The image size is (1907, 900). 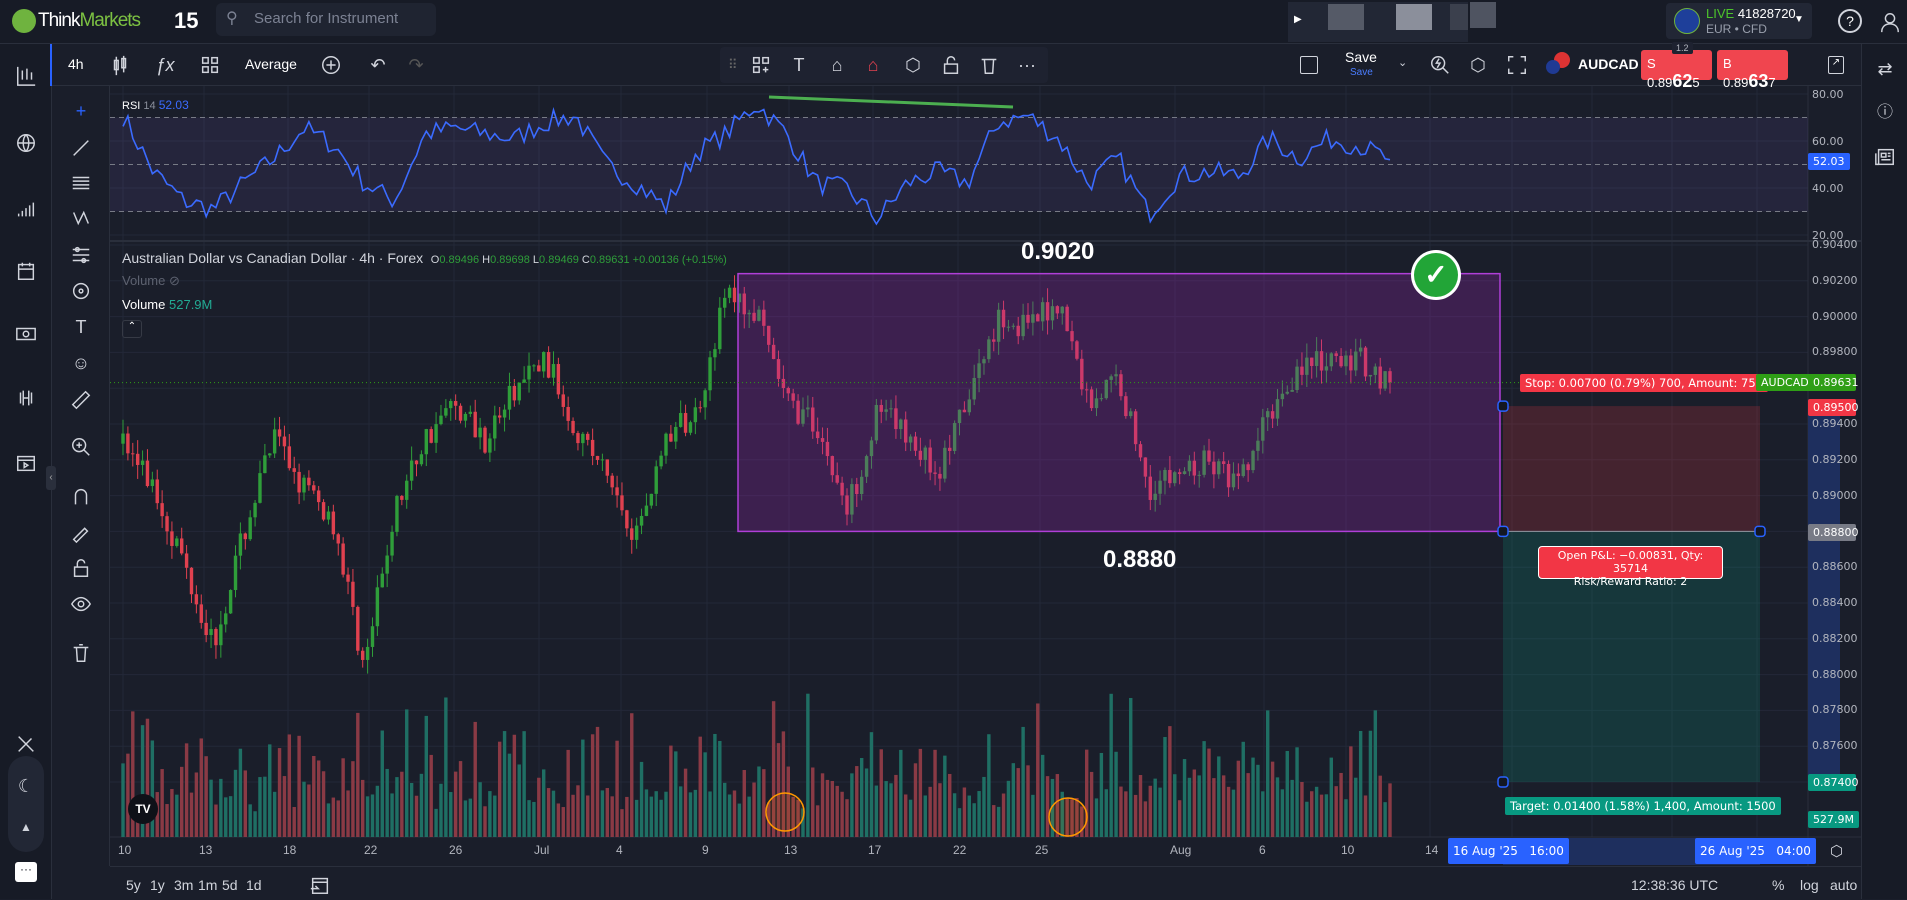 What do you see at coordinates (320, 885) in the screenshot?
I see `goto-date-icon` at bounding box center [320, 885].